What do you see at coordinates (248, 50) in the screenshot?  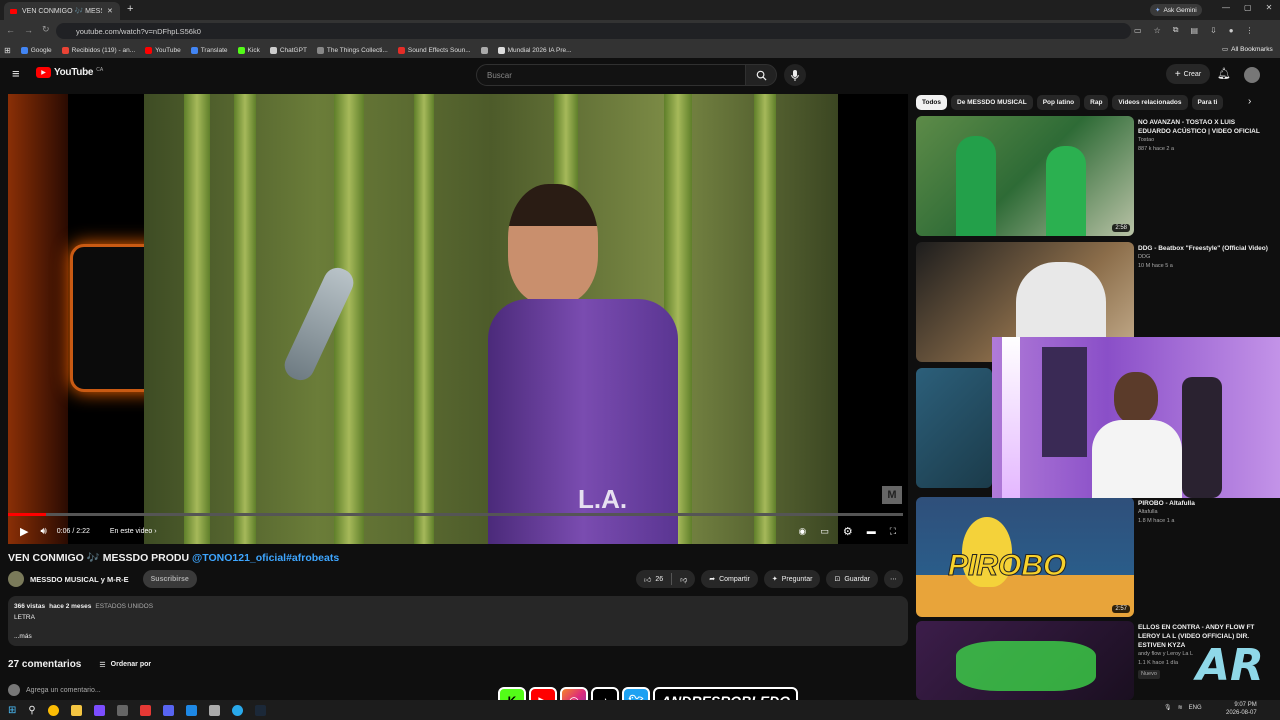 I see `bookmark-item: Kick` at bounding box center [248, 50].